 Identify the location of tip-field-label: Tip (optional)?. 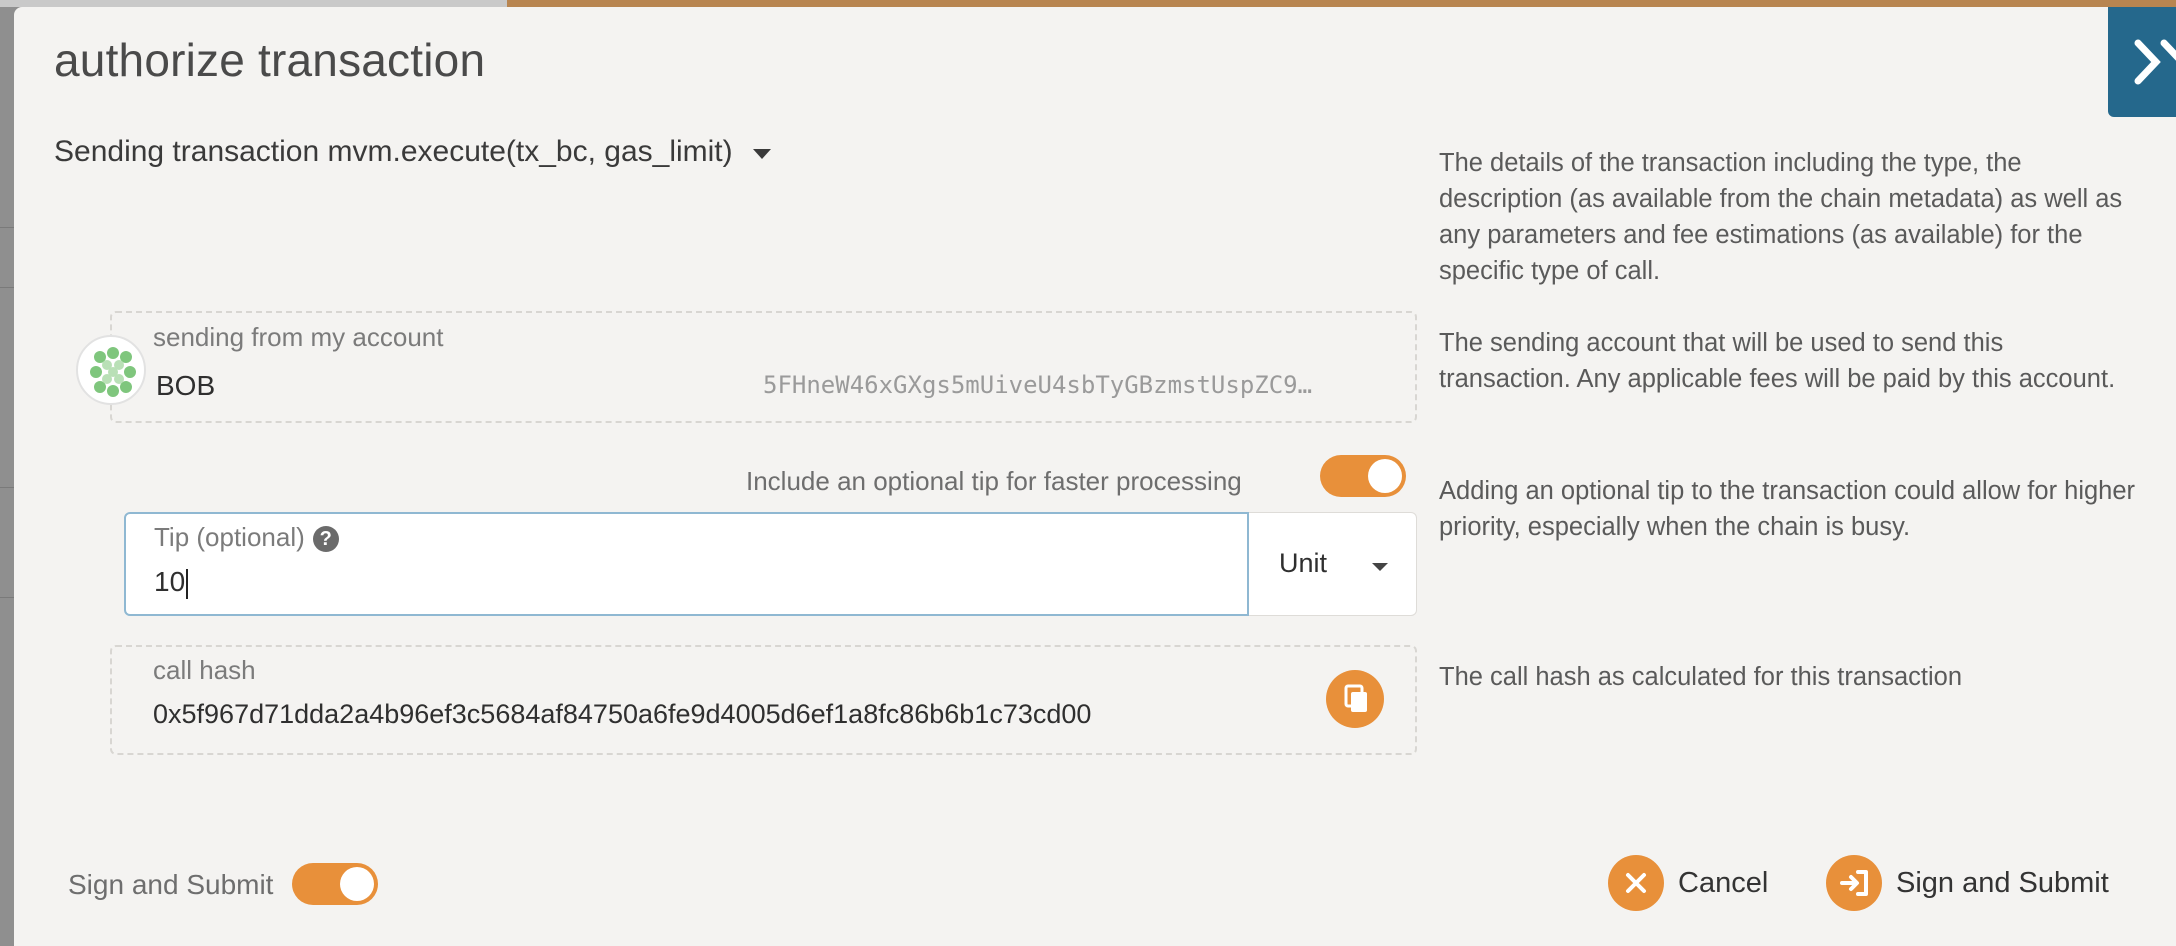
(246, 537).